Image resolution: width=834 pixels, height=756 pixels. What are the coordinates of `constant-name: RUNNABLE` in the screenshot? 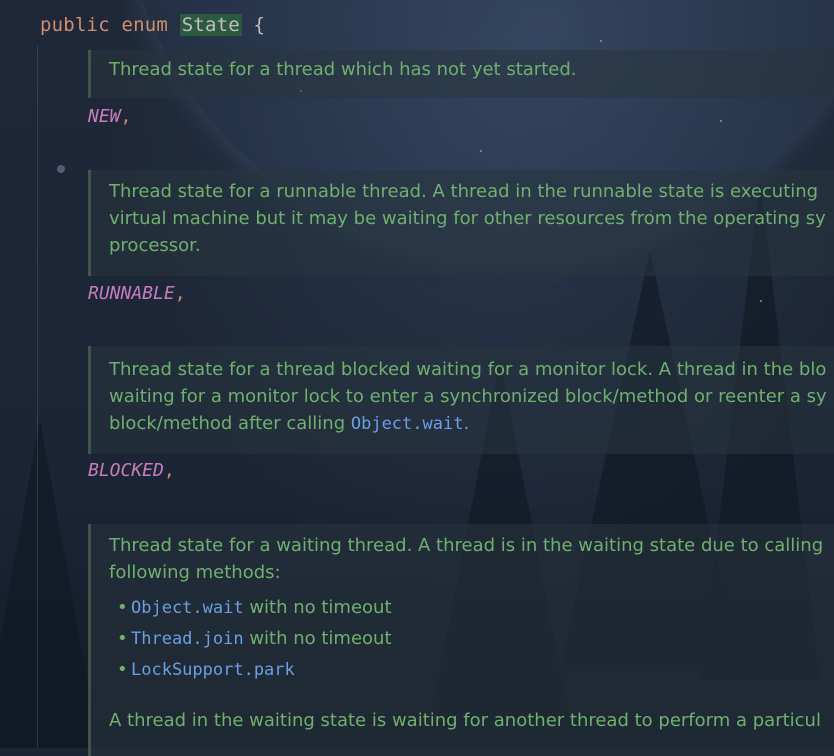 It's located at (131, 293).